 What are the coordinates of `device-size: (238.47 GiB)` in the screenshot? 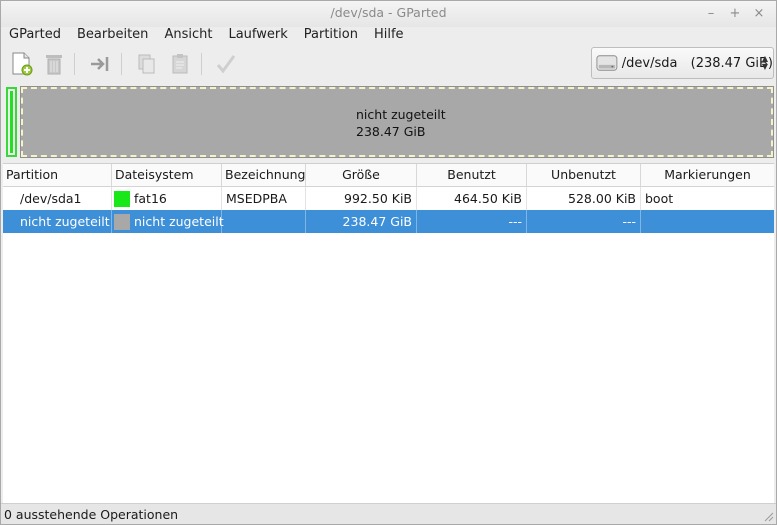 It's located at (731, 63).